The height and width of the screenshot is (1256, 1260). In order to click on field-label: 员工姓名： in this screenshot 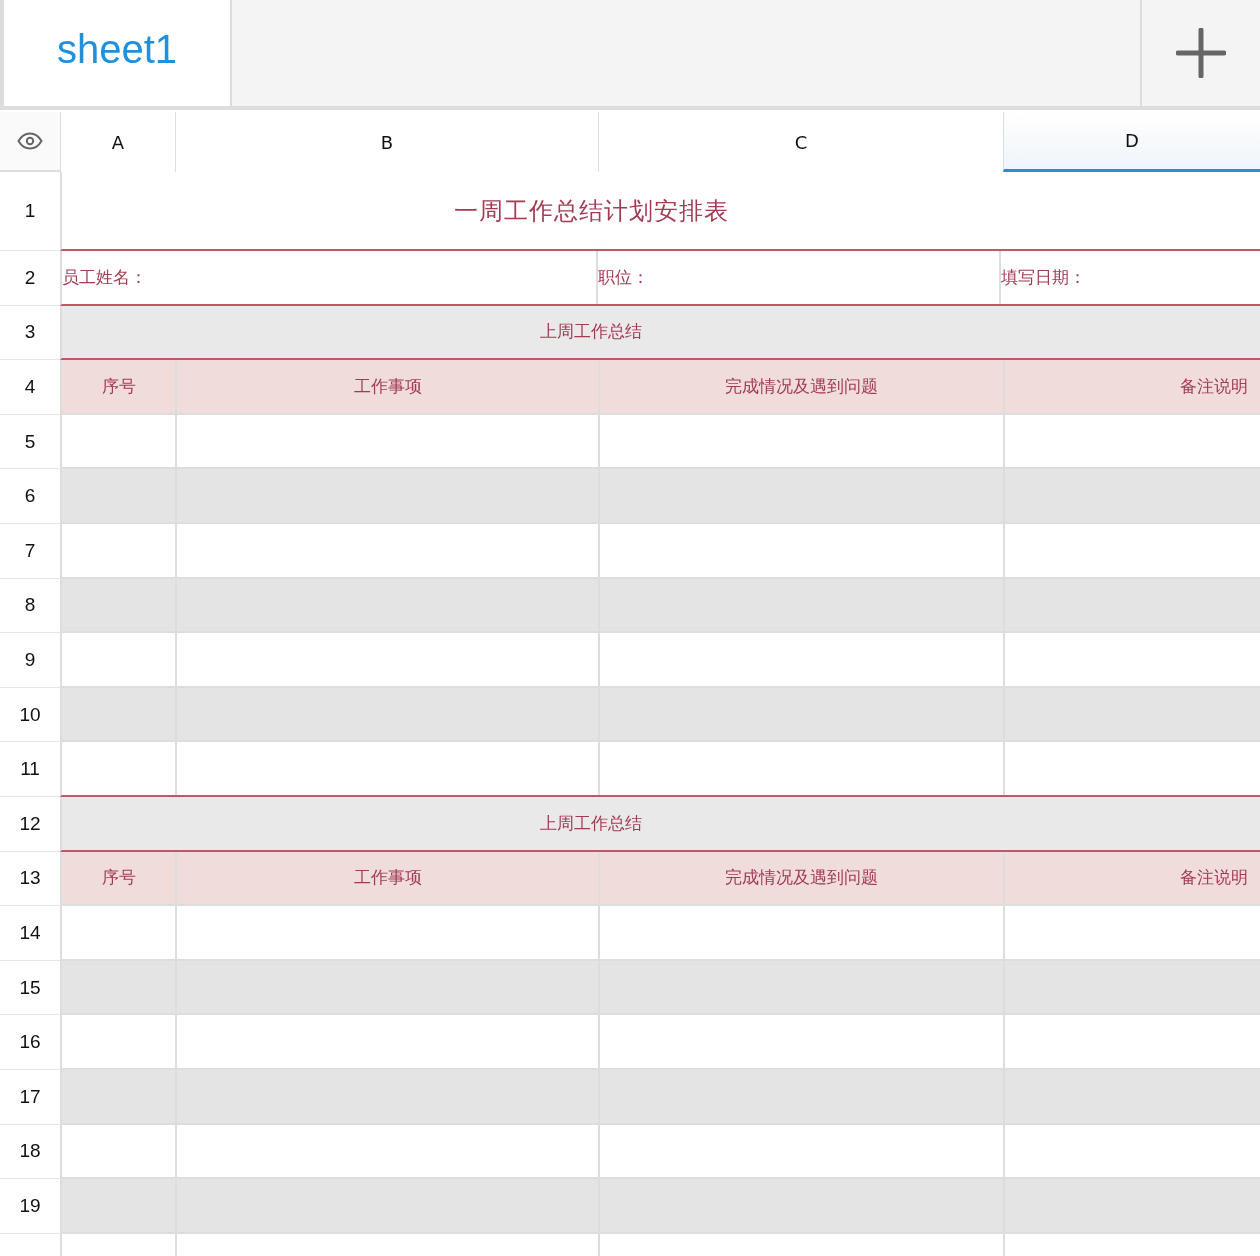, I will do `click(104, 277)`.